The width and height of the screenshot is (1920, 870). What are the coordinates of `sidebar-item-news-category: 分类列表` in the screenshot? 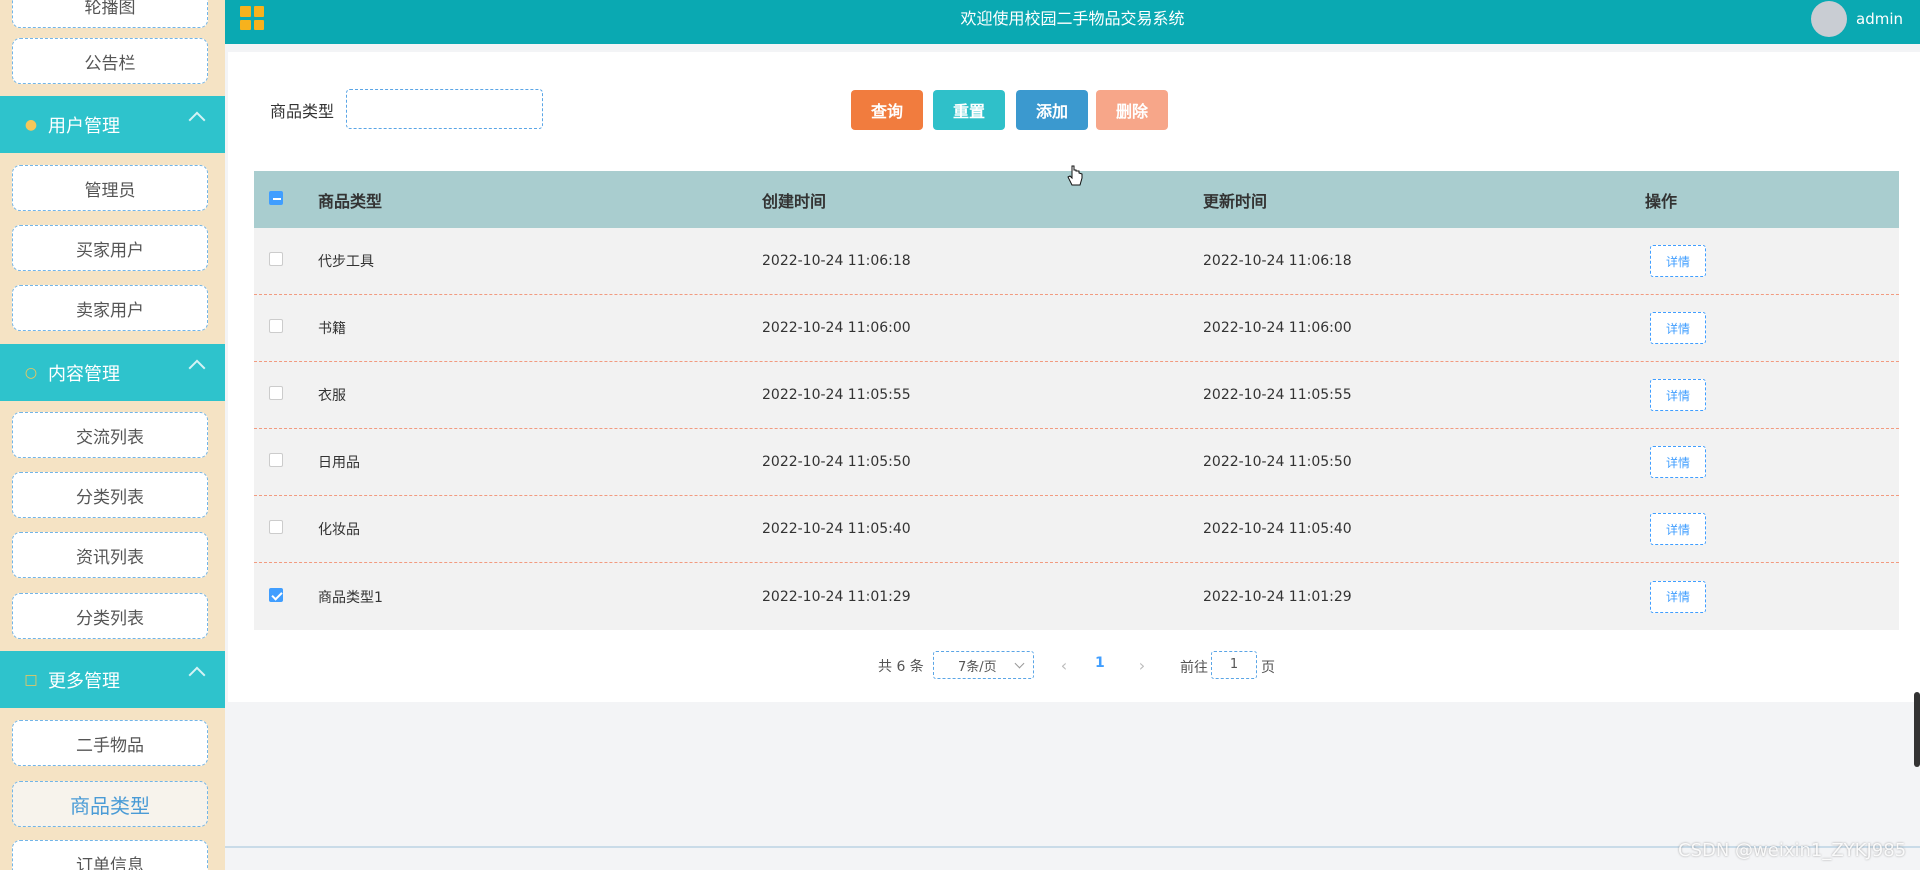 It's located at (110, 616).